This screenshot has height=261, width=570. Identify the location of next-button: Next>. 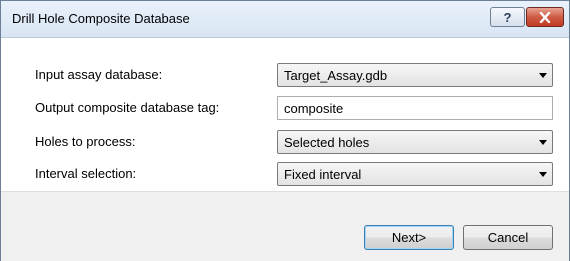
(409, 237).